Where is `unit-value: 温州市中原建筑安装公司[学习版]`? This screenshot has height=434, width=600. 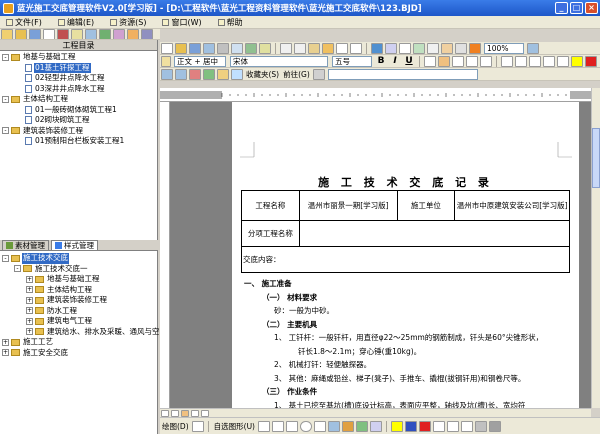 unit-value: 温州市中原建筑安装公司[学习版] is located at coordinates (512, 205).